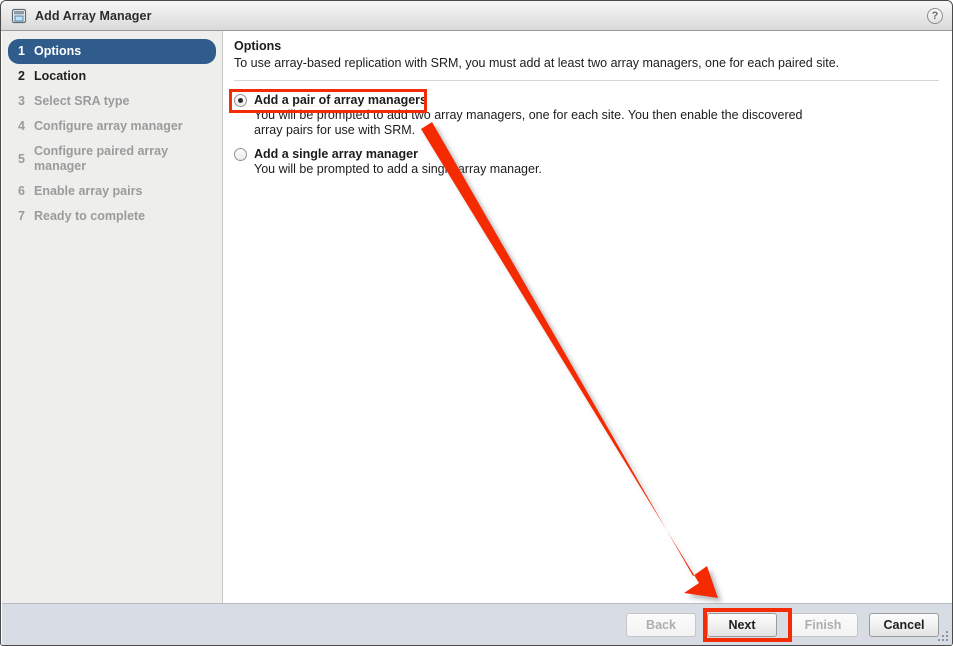 The height and width of the screenshot is (646, 953). What do you see at coordinates (340, 100) in the screenshot?
I see `option-label: Add a pair of array managers` at bounding box center [340, 100].